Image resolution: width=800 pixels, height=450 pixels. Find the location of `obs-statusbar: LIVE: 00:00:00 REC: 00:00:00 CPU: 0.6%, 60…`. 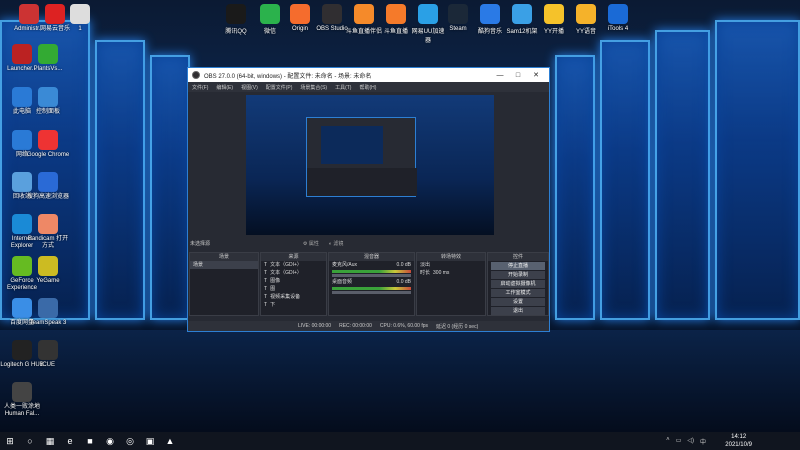

obs-statusbar: LIVE: 00:00:00 REC: 00:00:00 CPU: 0.6%, 60… is located at coordinates (368, 326).